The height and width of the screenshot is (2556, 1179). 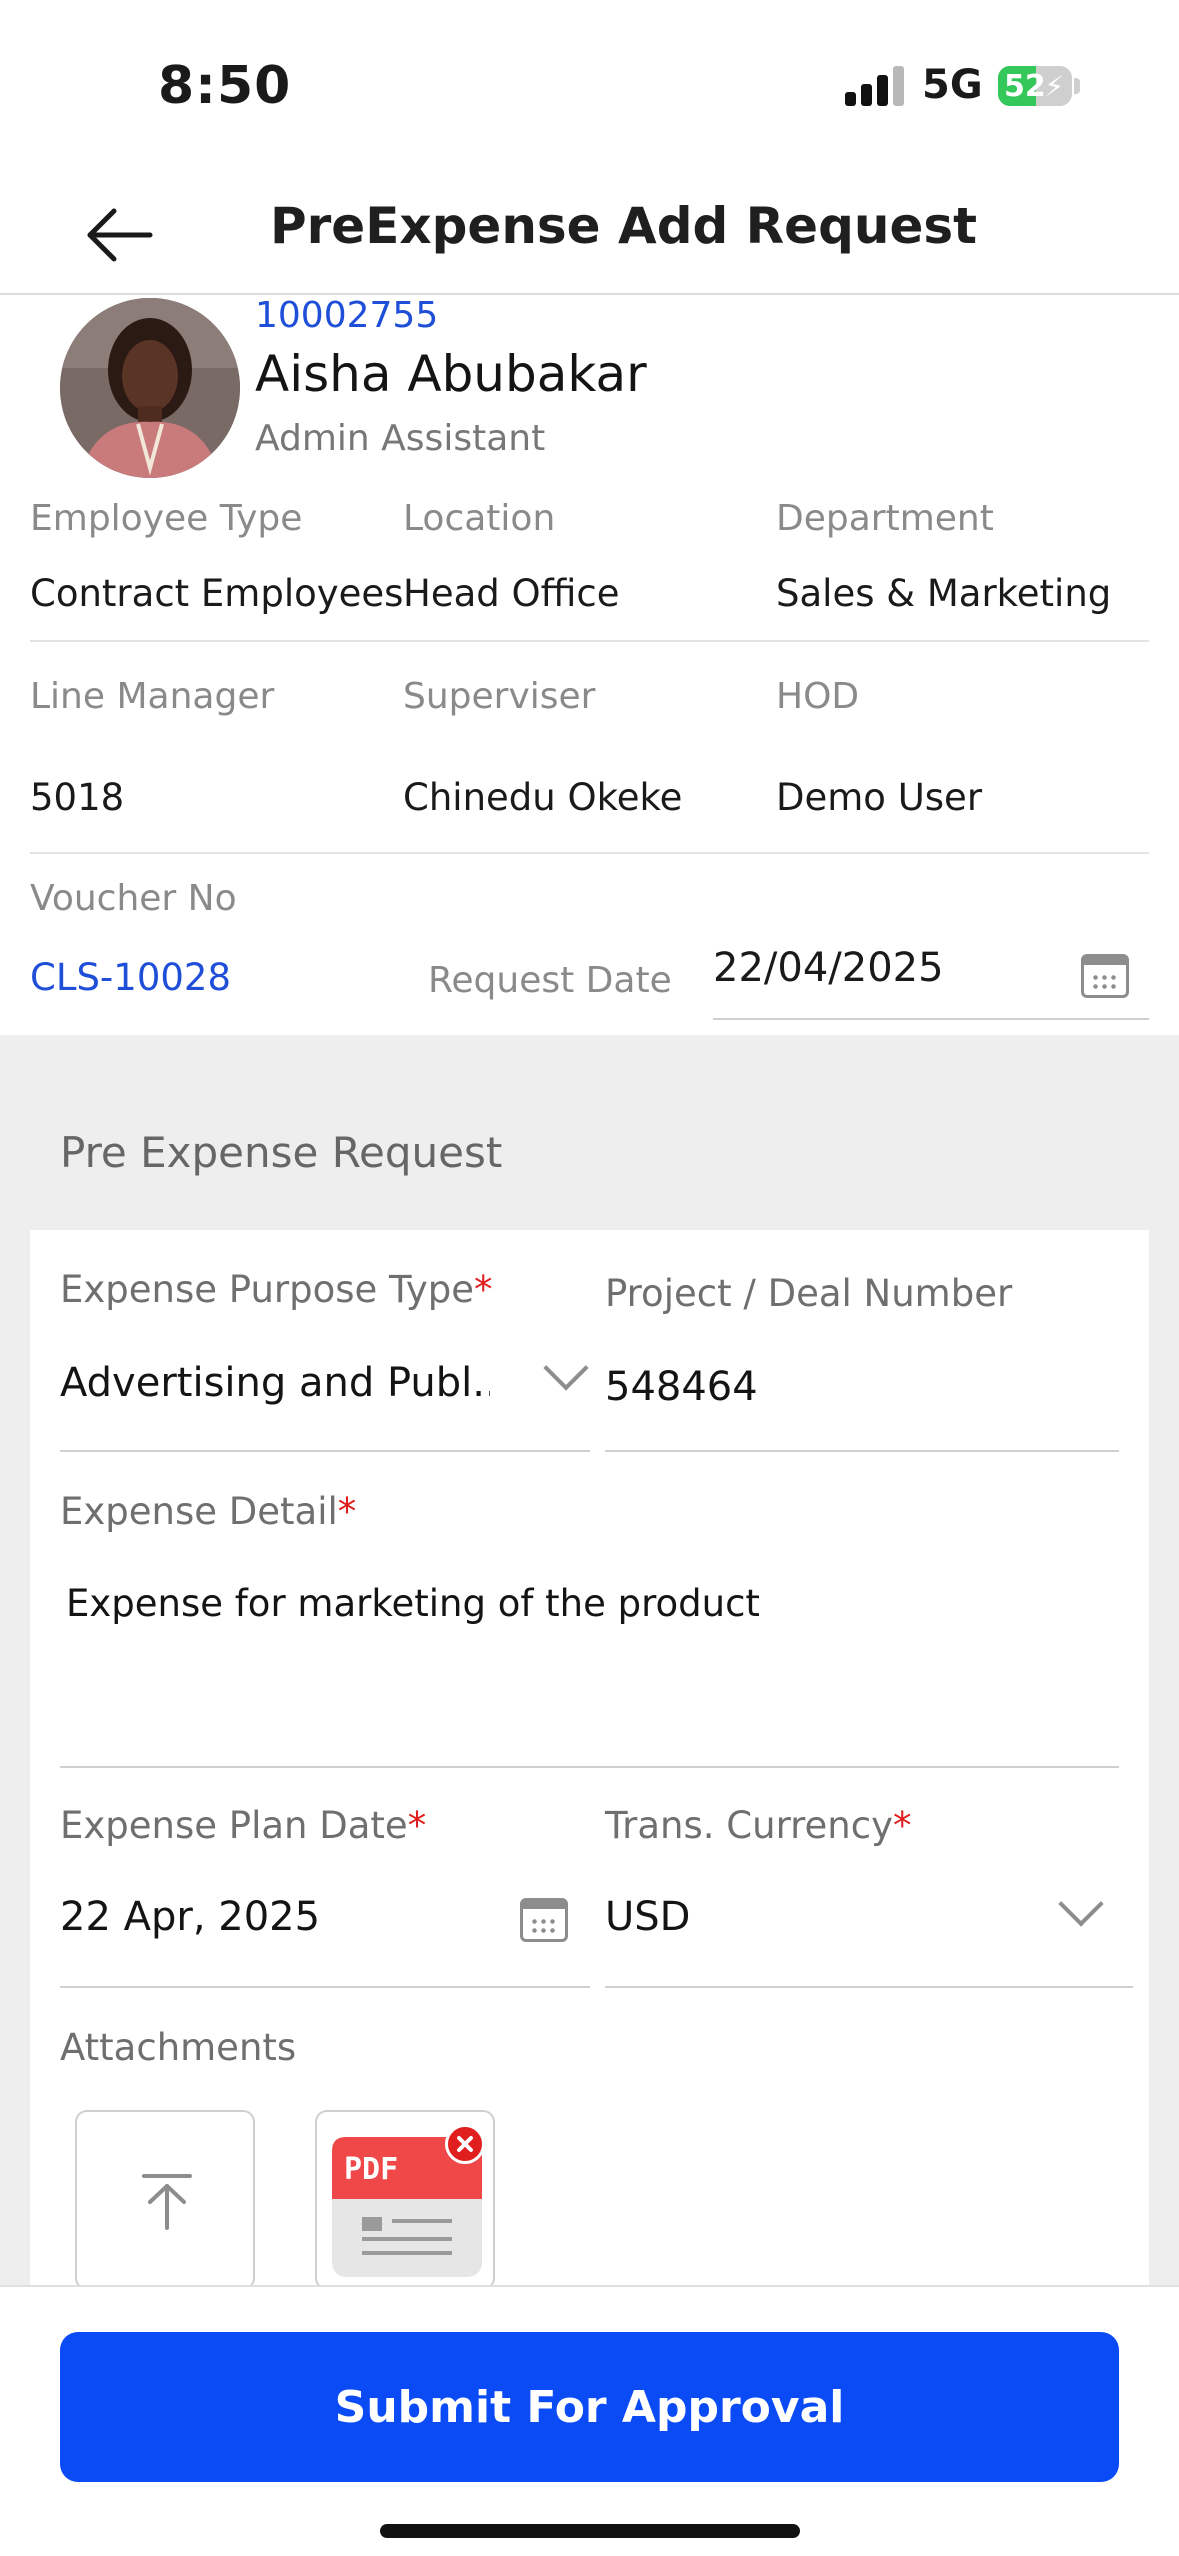 I want to click on expense-detail-value: Expense for marketing of the product, so click(x=413, y=1603).